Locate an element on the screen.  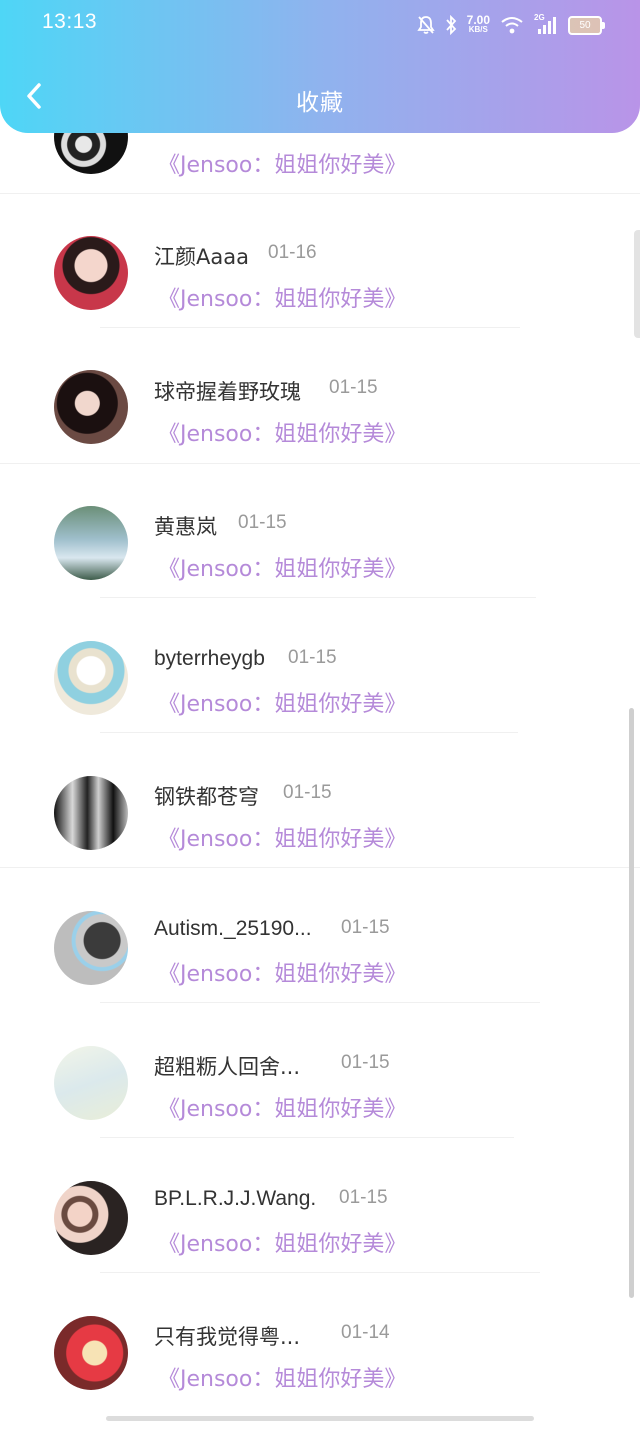
list-item: 江颜Aaaa 01-16 《Jensoo：姐姐你好美》 is located at coordinates (320, 294).